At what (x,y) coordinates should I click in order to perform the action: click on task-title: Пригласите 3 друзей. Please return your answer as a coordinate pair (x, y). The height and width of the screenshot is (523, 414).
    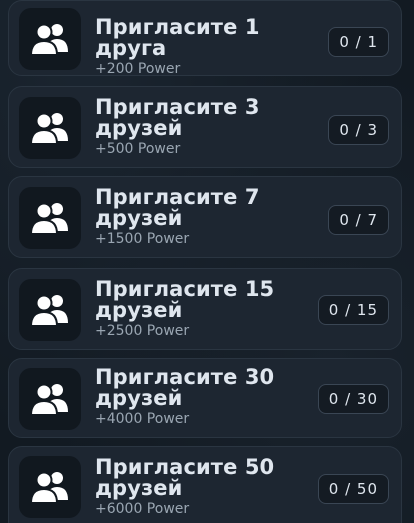
    Looking at the image, I should click on (177, 117).